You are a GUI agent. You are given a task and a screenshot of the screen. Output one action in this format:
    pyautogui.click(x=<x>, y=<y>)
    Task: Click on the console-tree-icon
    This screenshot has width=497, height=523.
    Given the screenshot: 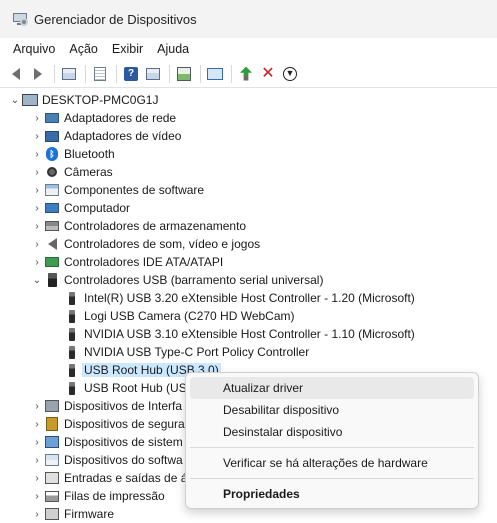 What is the action you would take?
    pyautogui.click(x=69, y=73)
    